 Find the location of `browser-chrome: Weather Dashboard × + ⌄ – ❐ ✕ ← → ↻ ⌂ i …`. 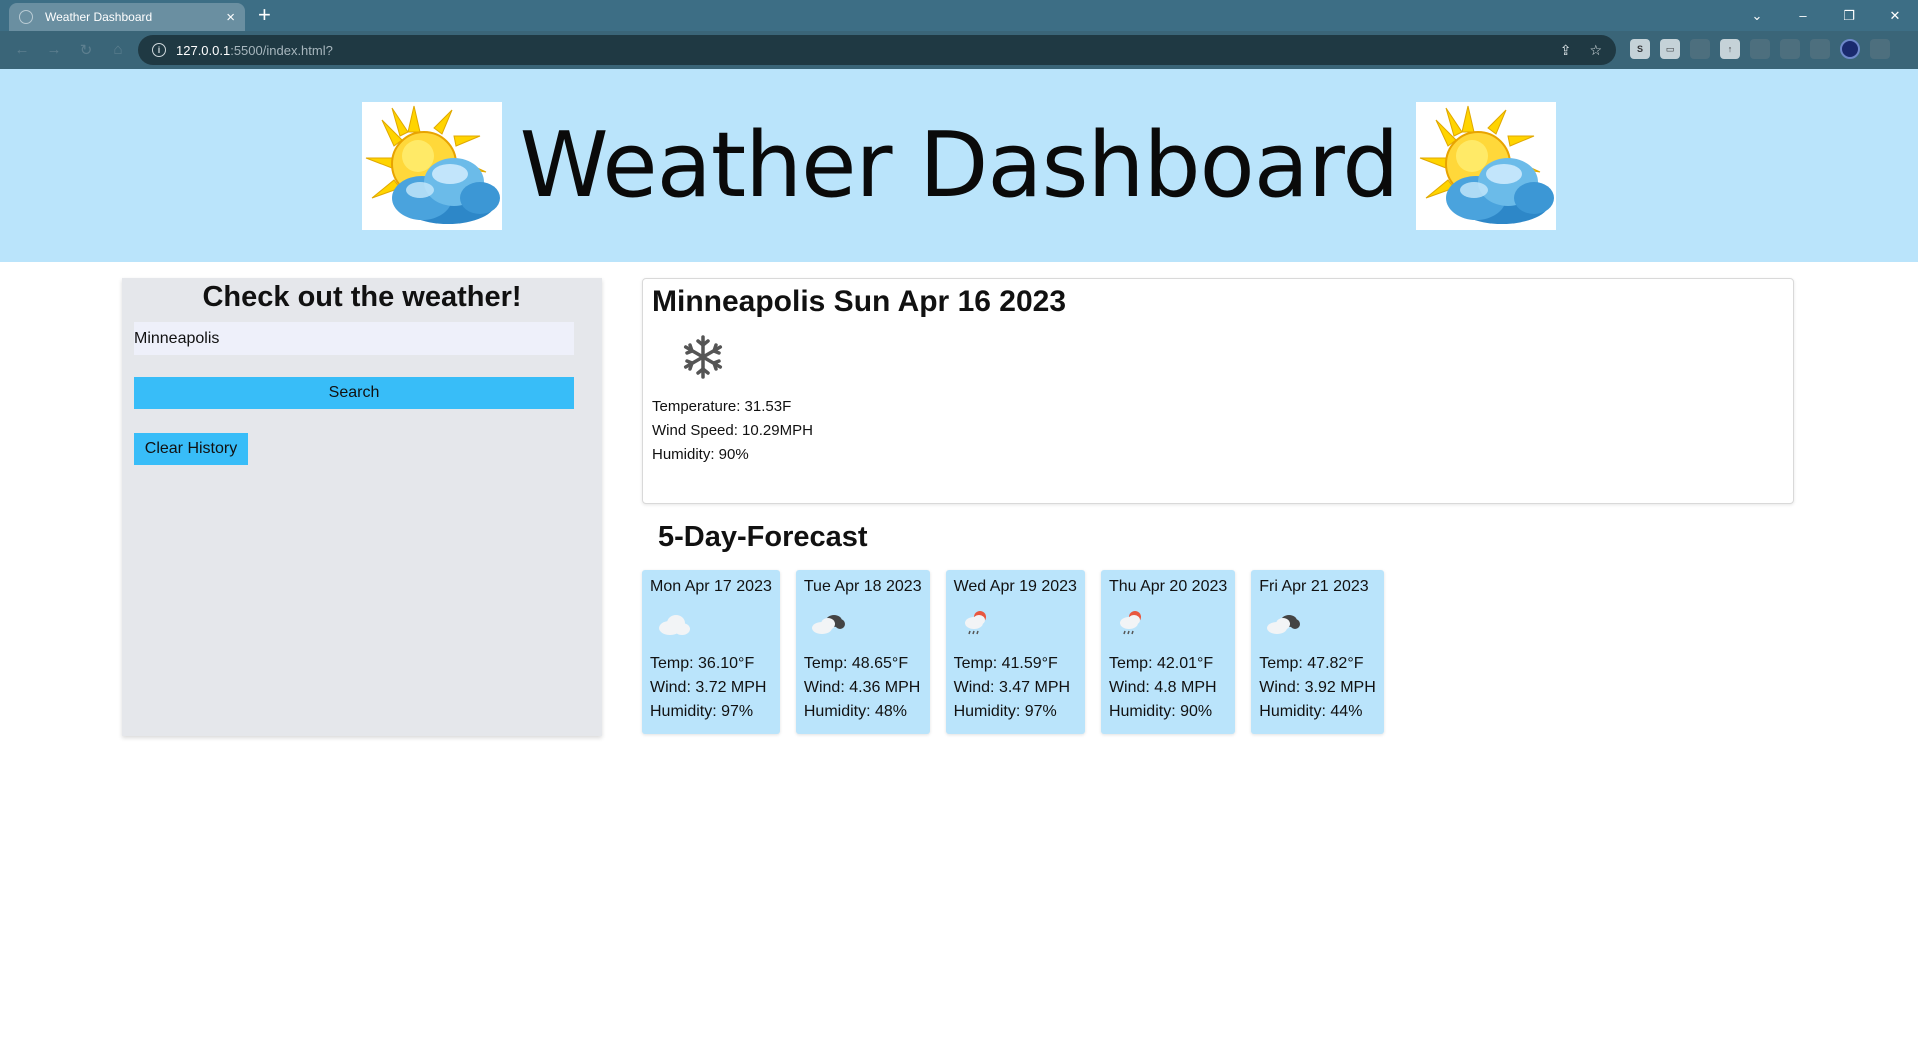

browser-chrome: Weather Dashboard × + ⌄ – ❐ ✕ ← → ↻ ⌂ i … is located at coordinates (959, 34).